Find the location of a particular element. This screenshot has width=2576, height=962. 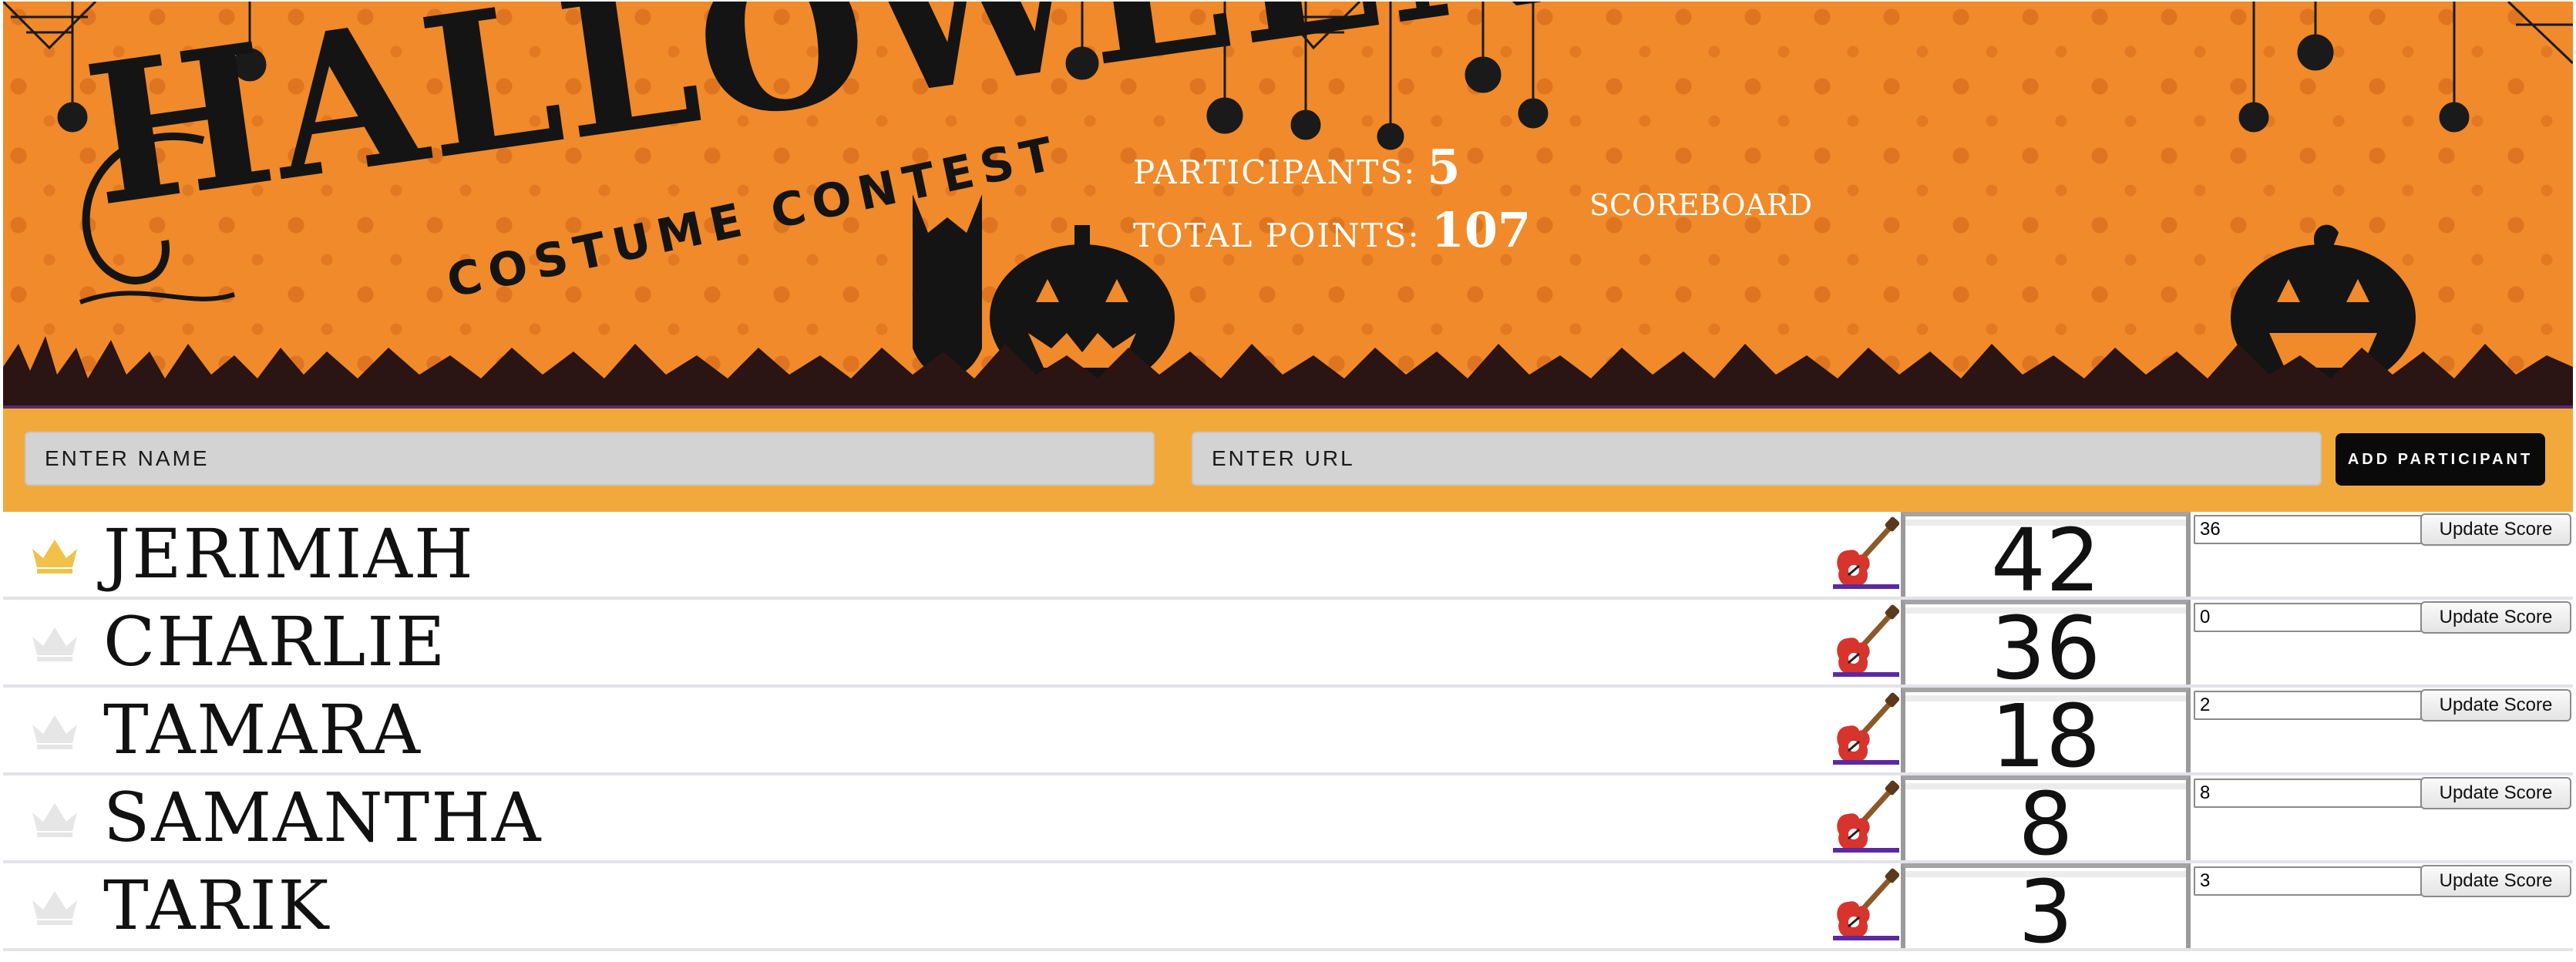

score-box: 36 is located at coordinates (2046, 642).